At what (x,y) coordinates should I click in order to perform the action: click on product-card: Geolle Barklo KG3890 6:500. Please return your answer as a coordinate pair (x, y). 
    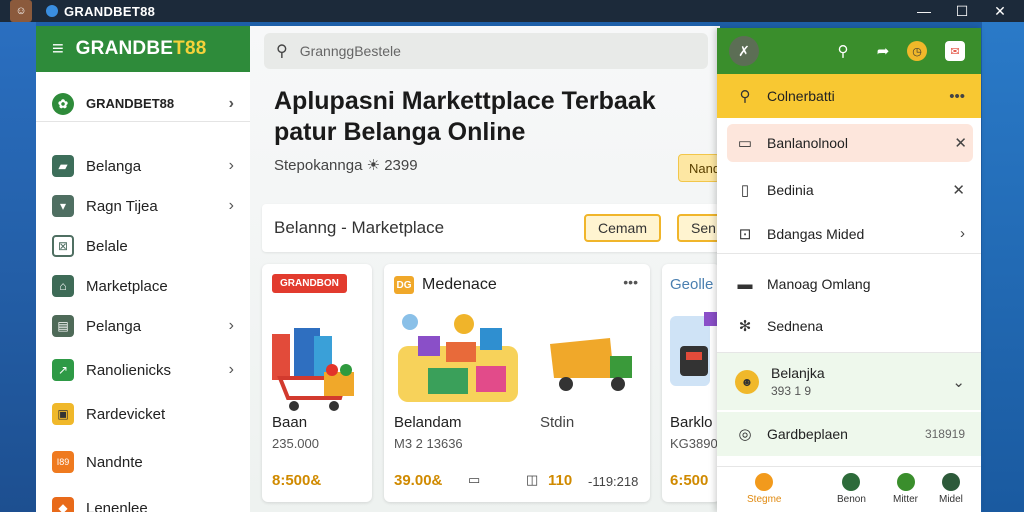
    Looking at the image, I should click on (691, 383).